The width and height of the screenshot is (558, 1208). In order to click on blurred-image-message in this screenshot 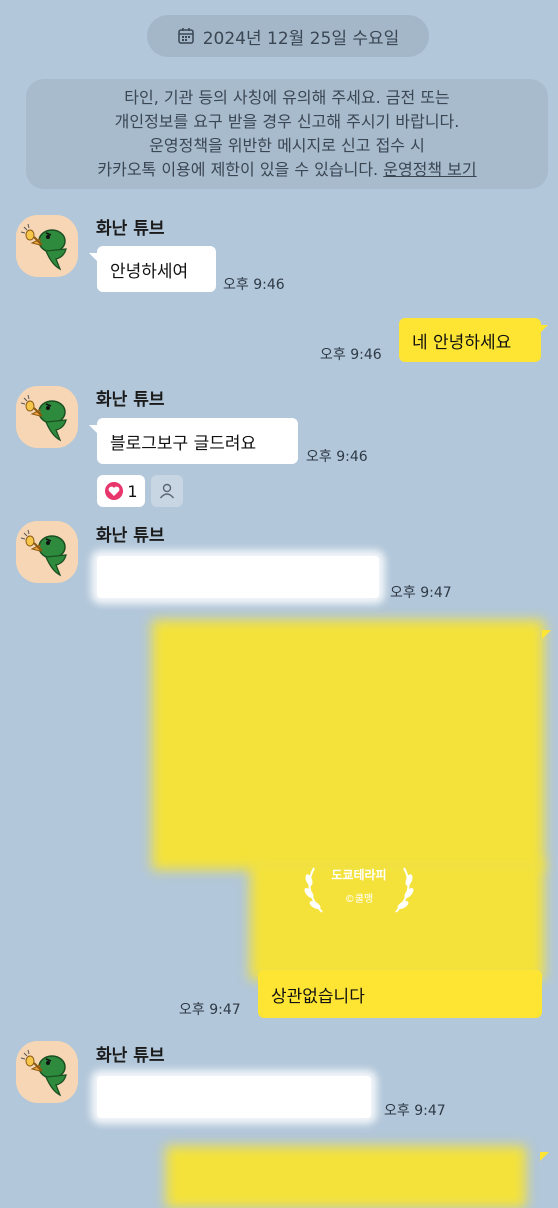, I will do `click(348, 745)`.